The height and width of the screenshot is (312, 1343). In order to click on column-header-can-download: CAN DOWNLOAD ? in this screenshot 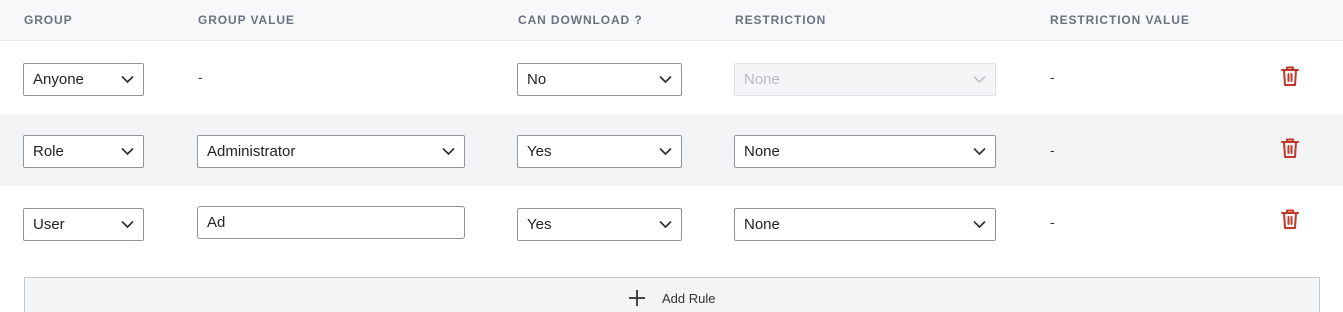, I will do `click(580, 20)`.